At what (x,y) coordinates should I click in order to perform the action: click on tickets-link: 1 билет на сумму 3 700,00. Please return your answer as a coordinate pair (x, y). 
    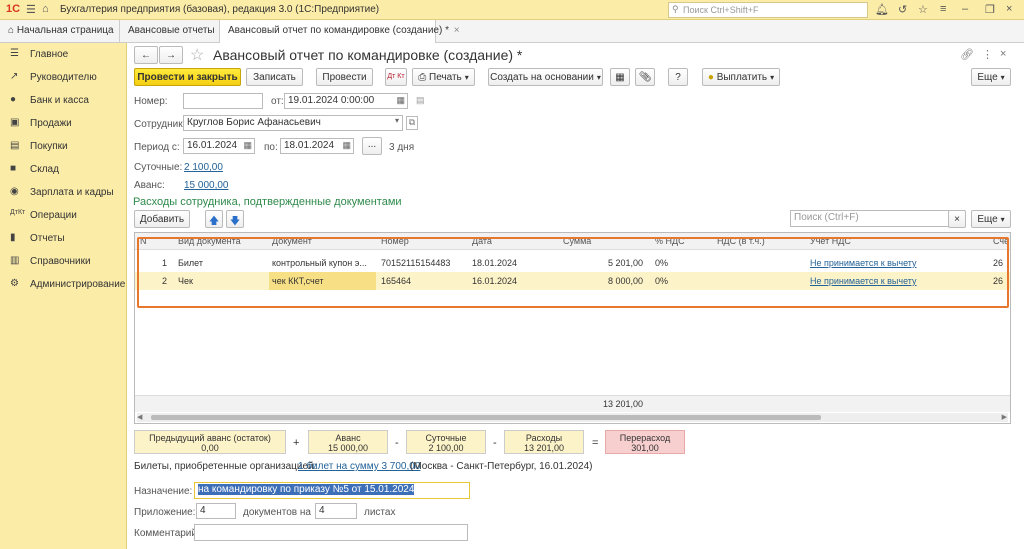
    Looking at the image, I should click on (359, 466).